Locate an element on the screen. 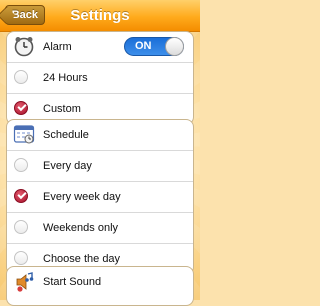 This screenshot has width=320, height=306. option-label: 24 Hours is located at coordinates (65, 78).